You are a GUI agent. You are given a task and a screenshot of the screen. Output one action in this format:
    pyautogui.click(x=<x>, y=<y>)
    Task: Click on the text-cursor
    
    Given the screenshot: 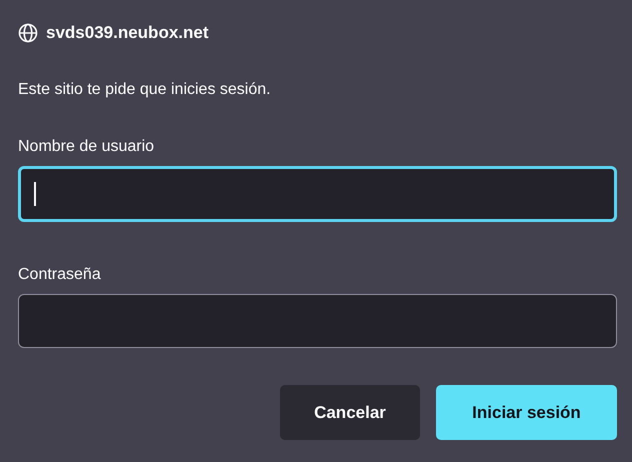 What is the action you would take?
    pyautogui.click(x=35, y=194)
    